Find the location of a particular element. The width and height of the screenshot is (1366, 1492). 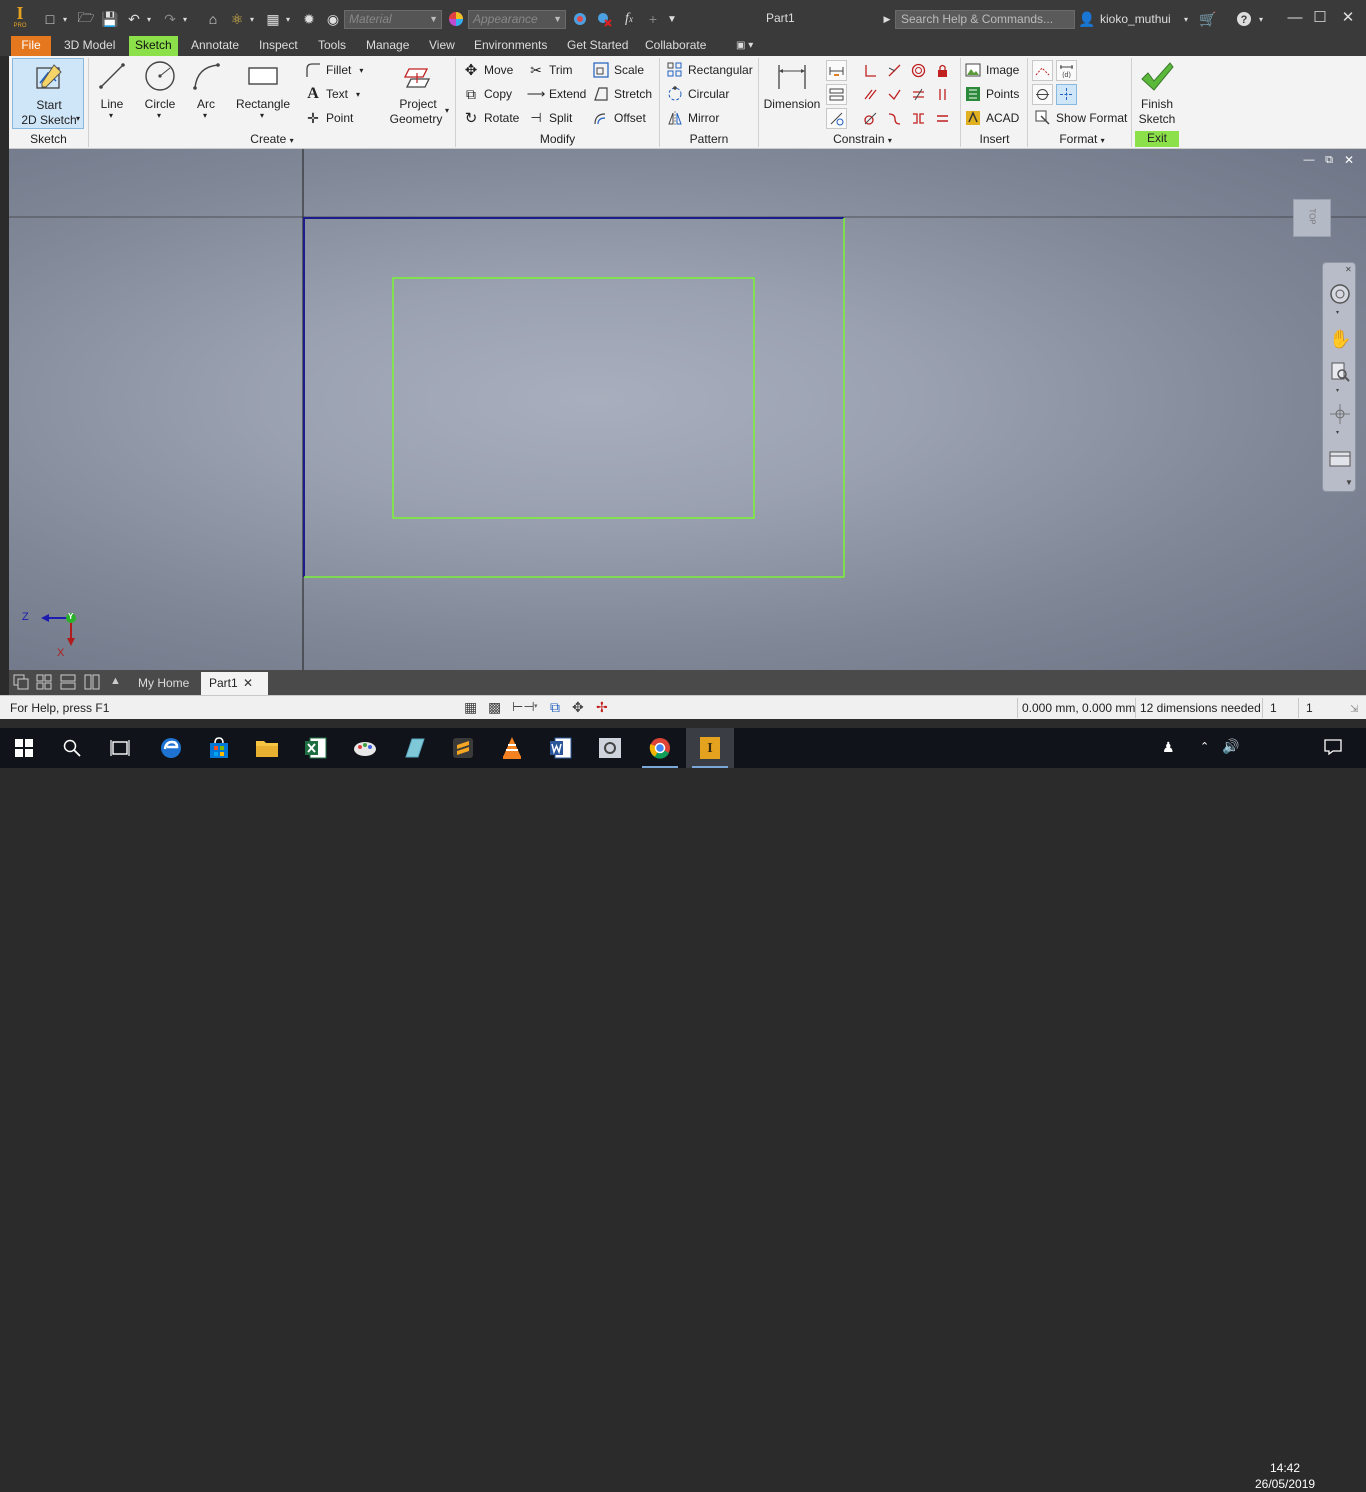

customize-icon: ▼ is located at coordinates (1349, 482).